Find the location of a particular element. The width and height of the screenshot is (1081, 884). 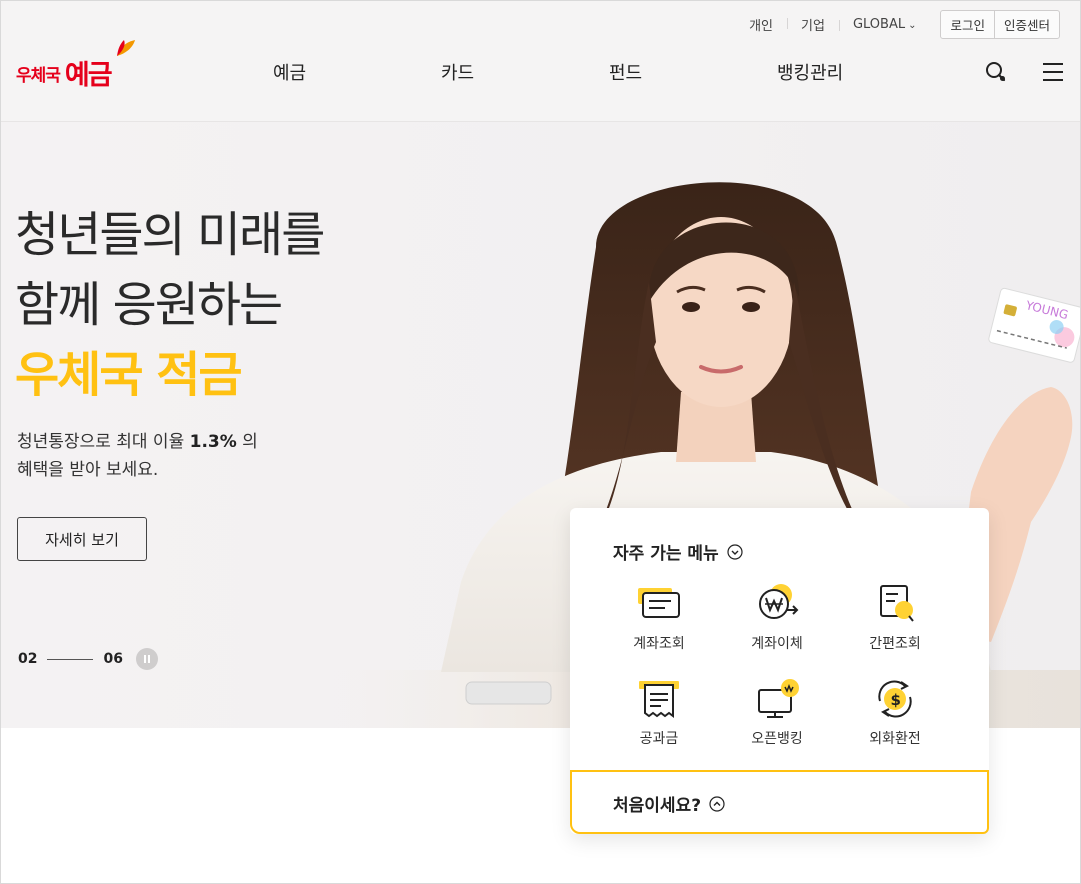

util-business: 기업 is located at coordinates (813, 24).